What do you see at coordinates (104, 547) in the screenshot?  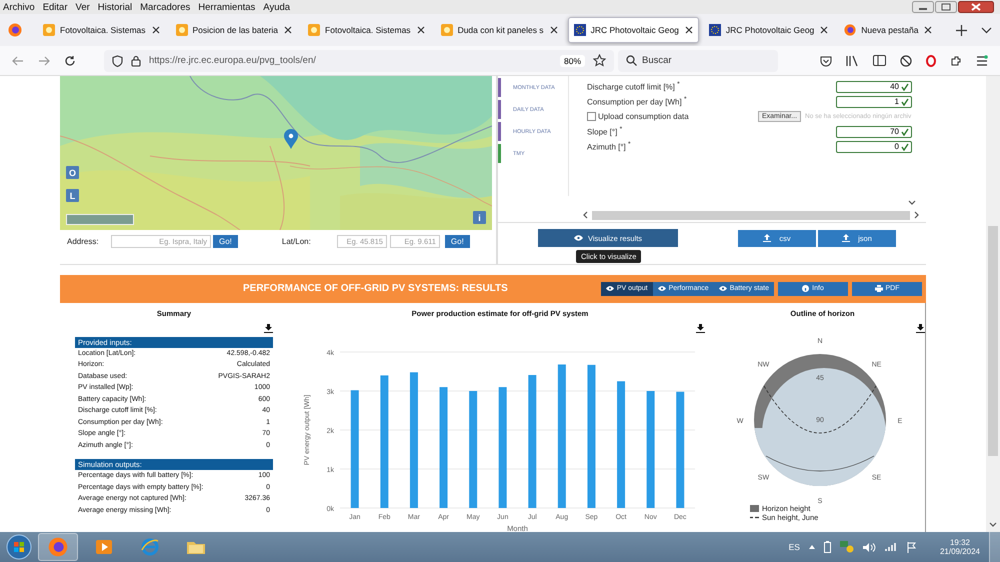 I see `media-player-icon` at bounding box center [104, 547].